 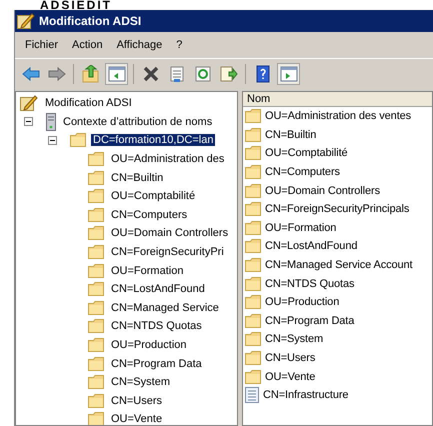 What do you see at coordinates (149, 214) in the screenshot?
I see `tree-item: CN=Computers` at bounding box center [149, 214].